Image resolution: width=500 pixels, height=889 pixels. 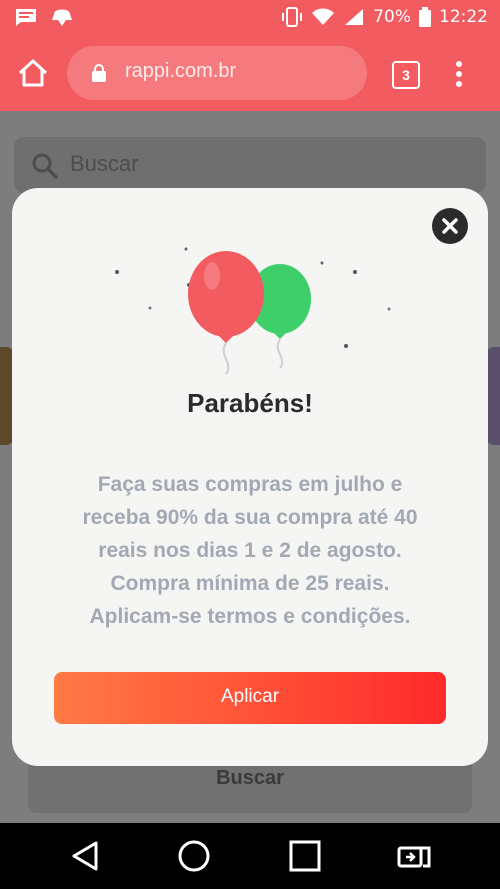 I want to click on search-bar: Buscar, so click(x=250, y=165).